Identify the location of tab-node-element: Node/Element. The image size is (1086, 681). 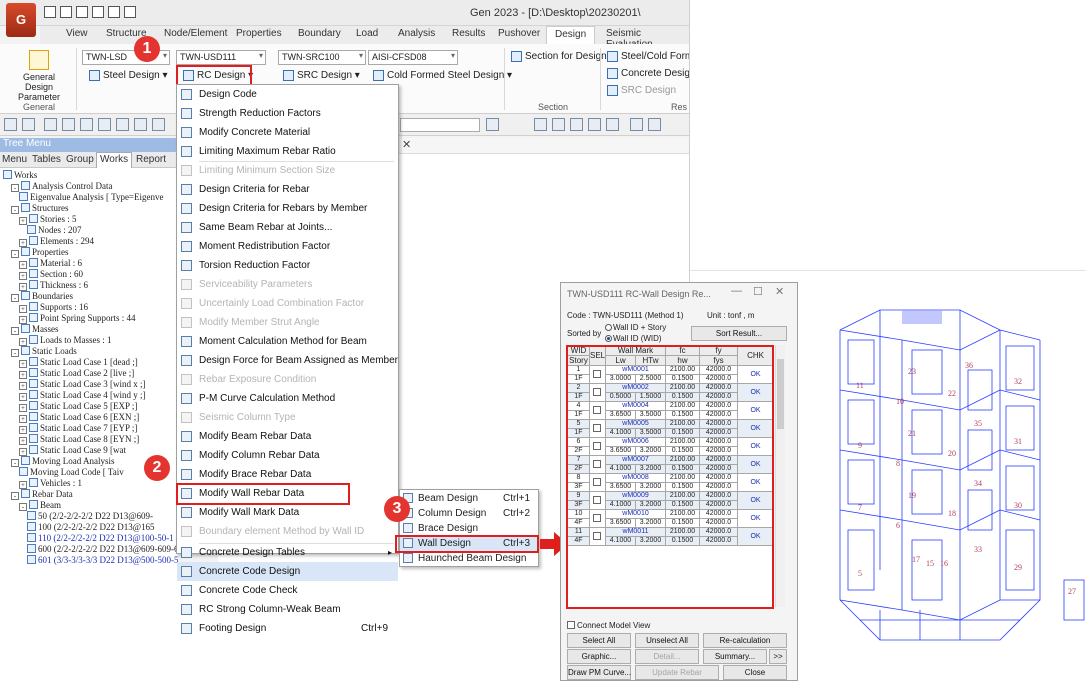
(195, 33).